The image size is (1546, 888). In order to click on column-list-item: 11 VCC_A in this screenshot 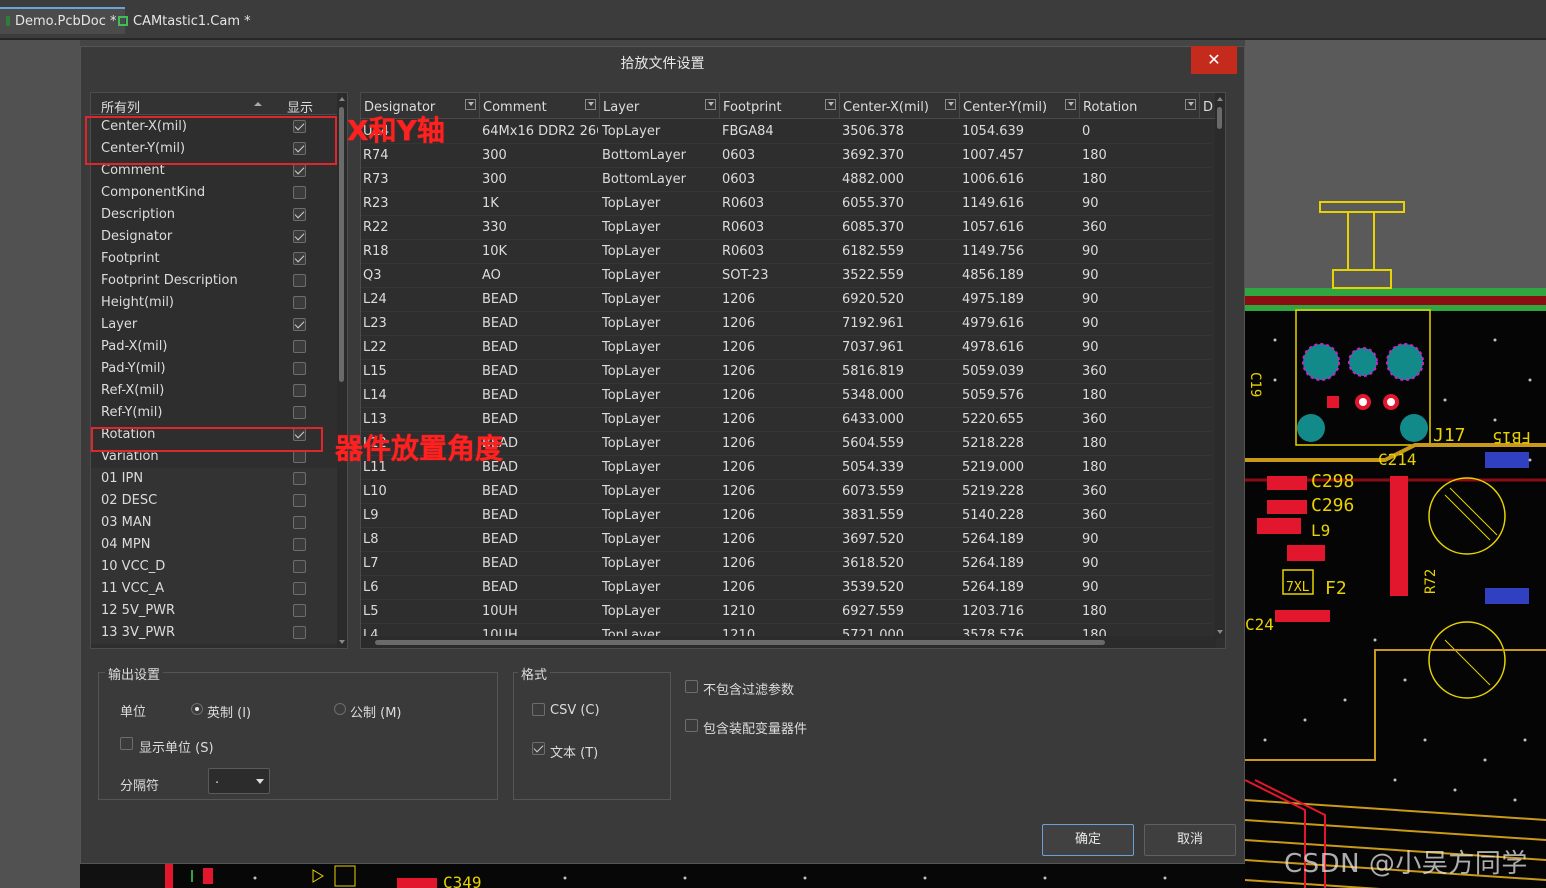, I will do `click(214, 589)`.